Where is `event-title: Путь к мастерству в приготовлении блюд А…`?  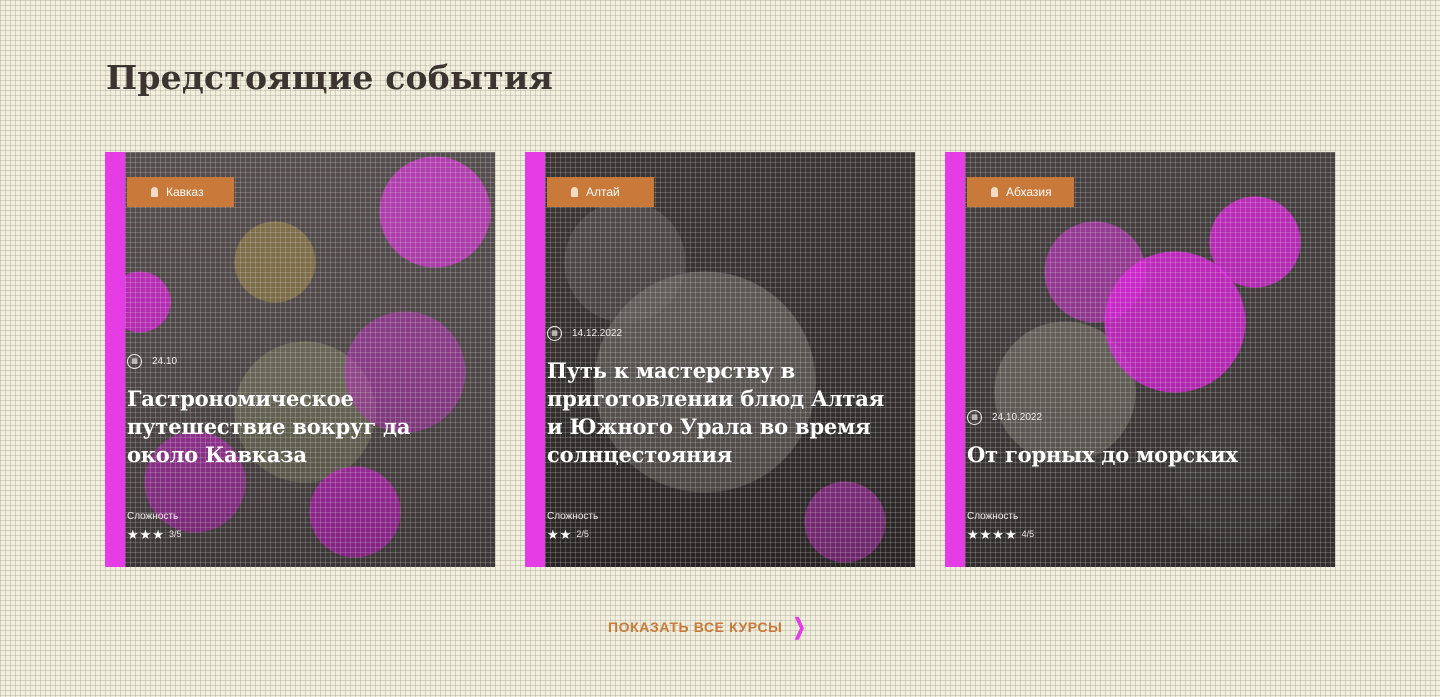
event-title: Путь к мастерству в приготовлении блюд А… is located at coordinates (721, 413).